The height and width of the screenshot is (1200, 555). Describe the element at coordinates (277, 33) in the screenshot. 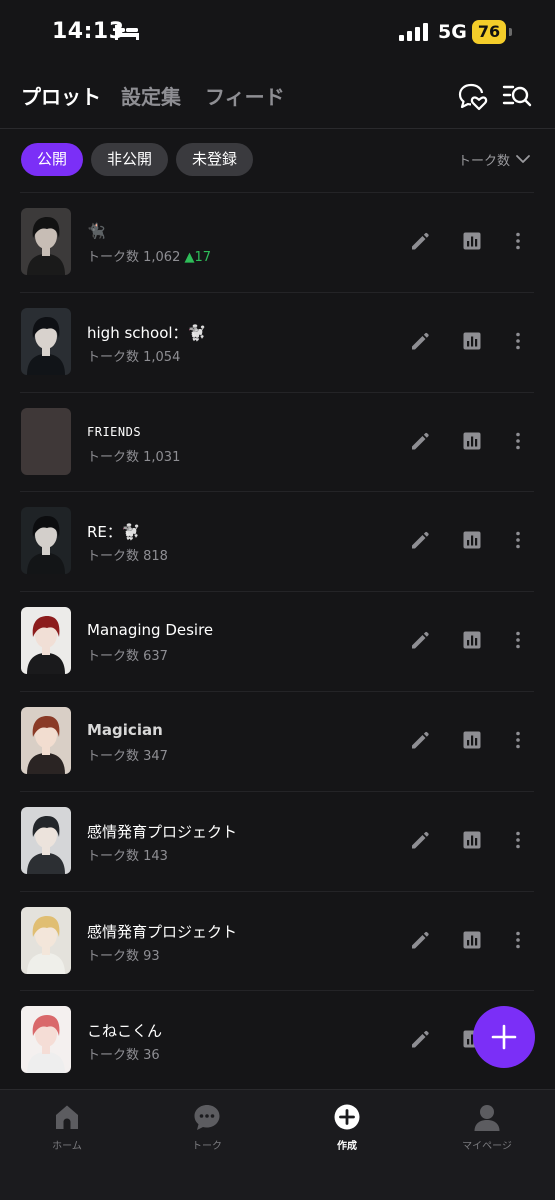

I see `status-bar: 14:13 5G 76` at that location.